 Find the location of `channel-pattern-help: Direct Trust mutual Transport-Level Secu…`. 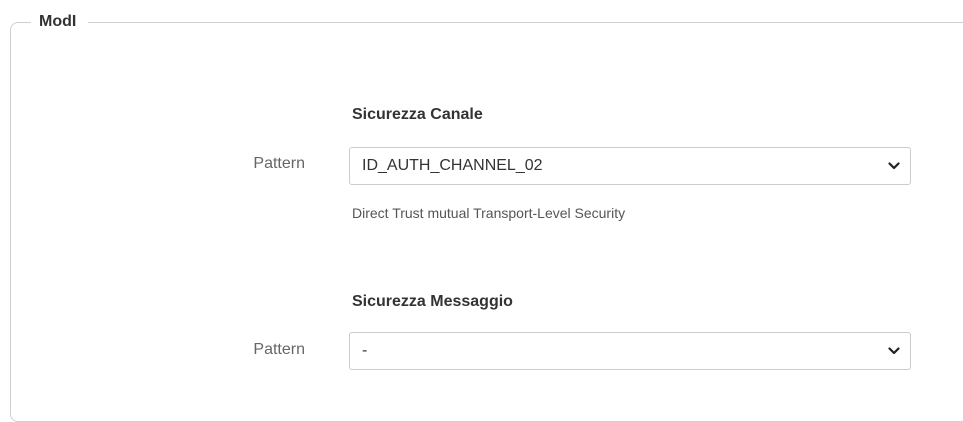

channel-pattern-help: Direct Trust mutual Transport-Level Secu… is located at coordinates (489, 213).